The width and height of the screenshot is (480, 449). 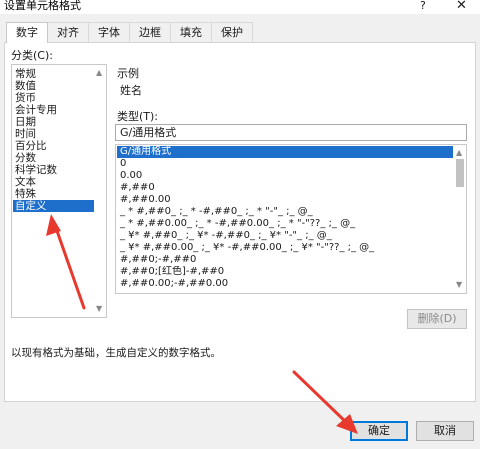 I want to click on format-item: 0, so click(x=285, y=164).